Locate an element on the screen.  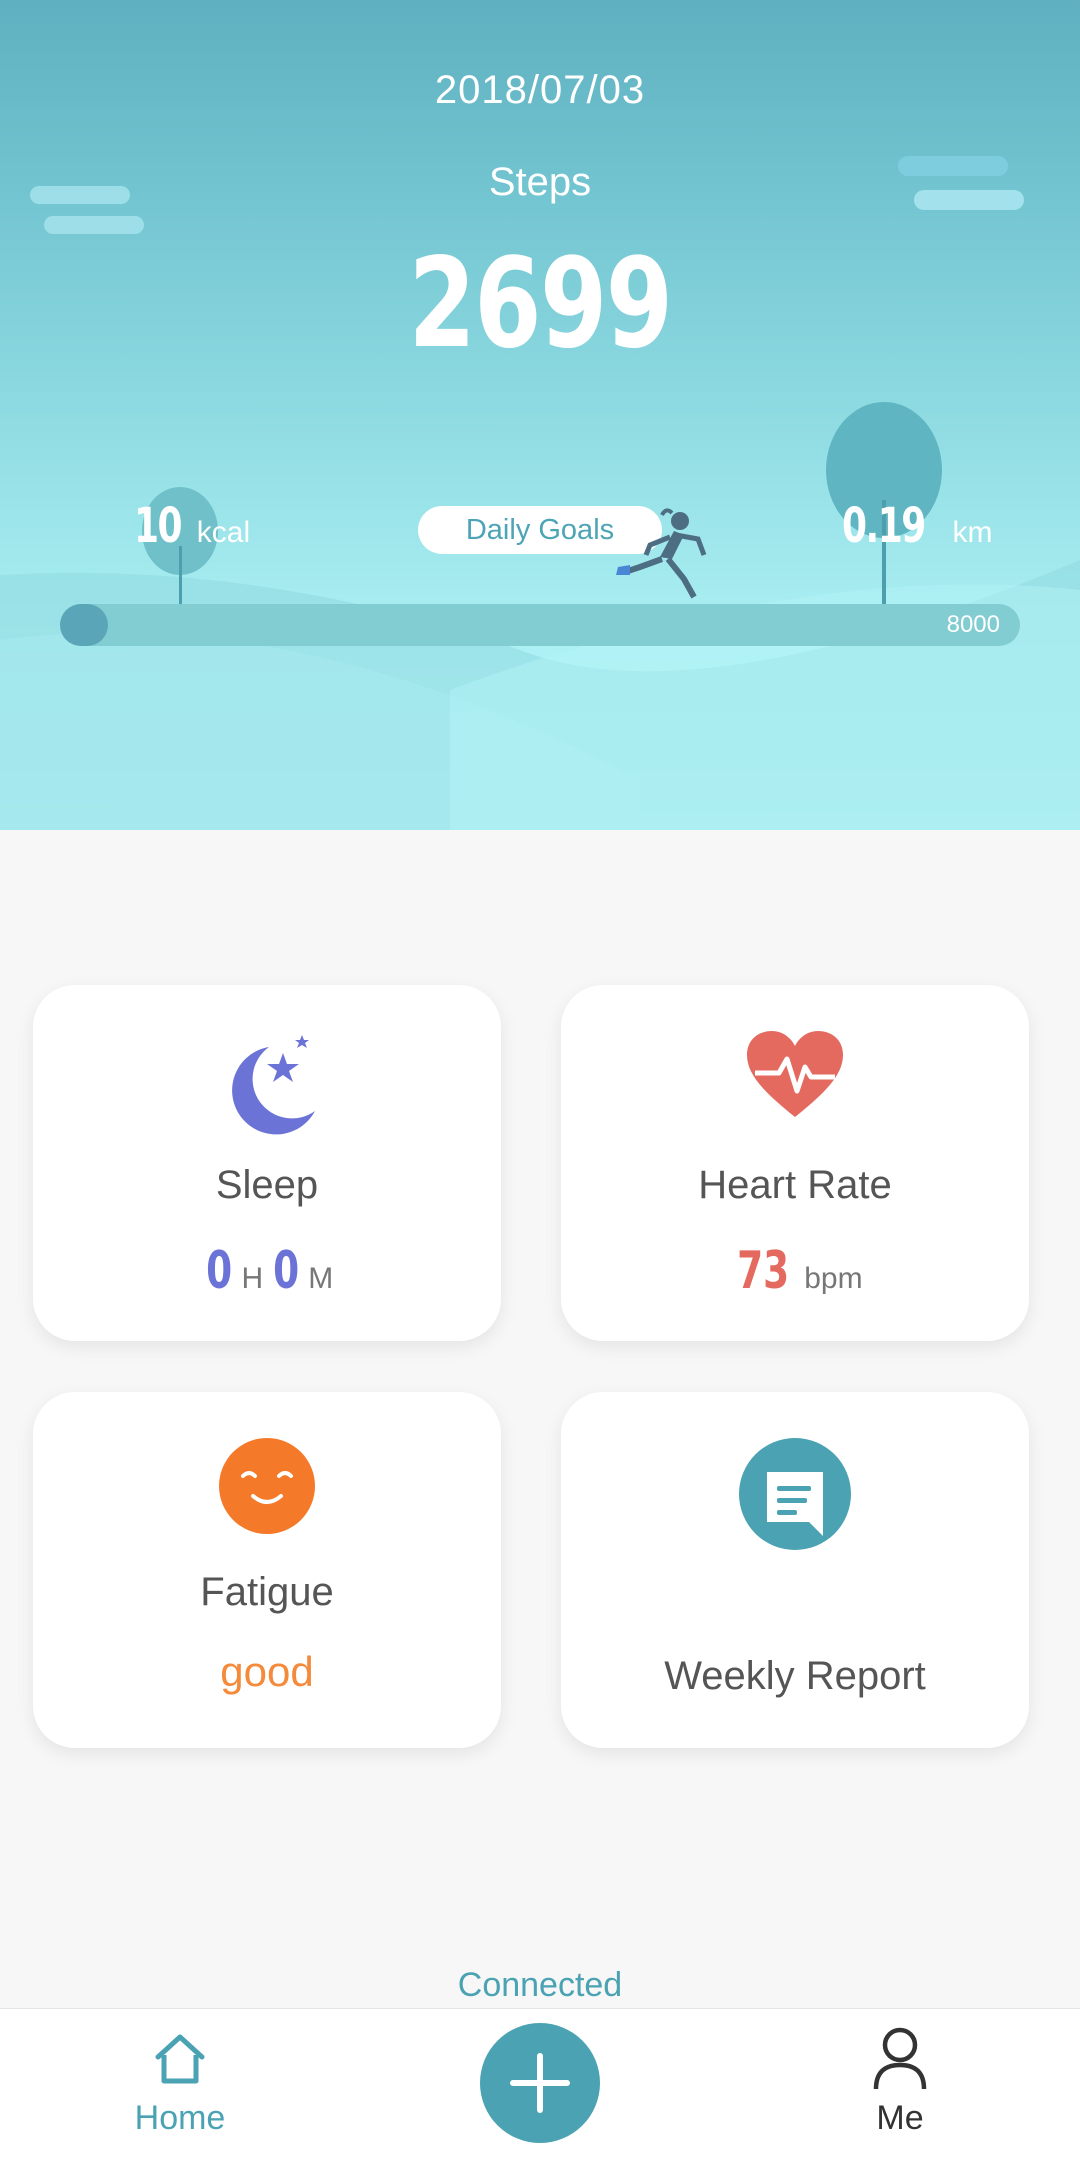
nav-home: Home is located at coordinates (180, 2084).